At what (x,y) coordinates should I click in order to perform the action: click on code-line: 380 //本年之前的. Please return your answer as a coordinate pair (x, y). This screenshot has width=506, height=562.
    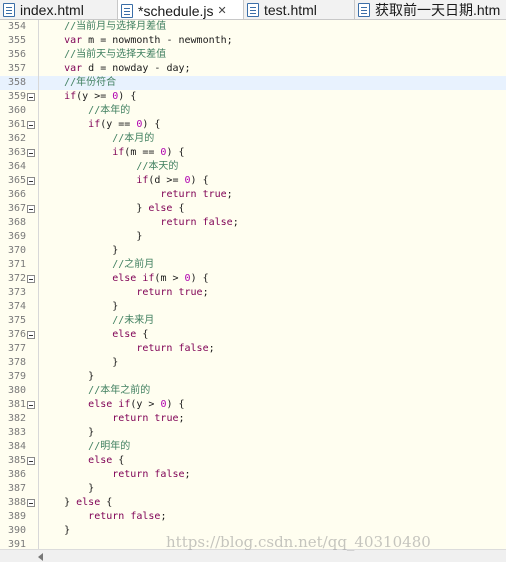
    Looking at the image, I should click on (253, 391).